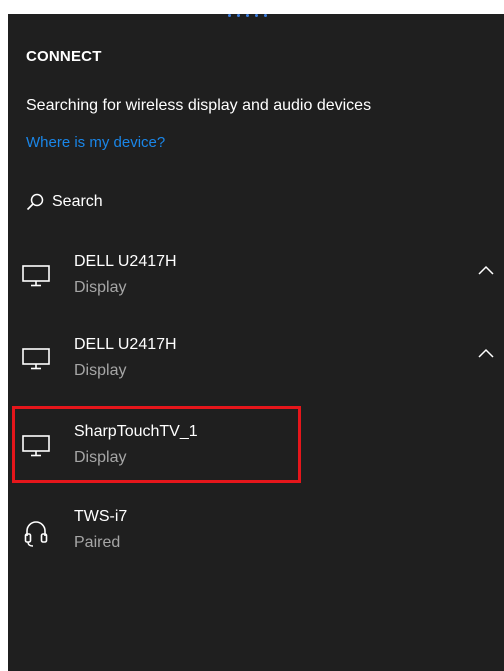  What do you see at coordinates (247, 17) in the screenshot?
I see `searching-progress-indicator` at bounding box center [247, 17].